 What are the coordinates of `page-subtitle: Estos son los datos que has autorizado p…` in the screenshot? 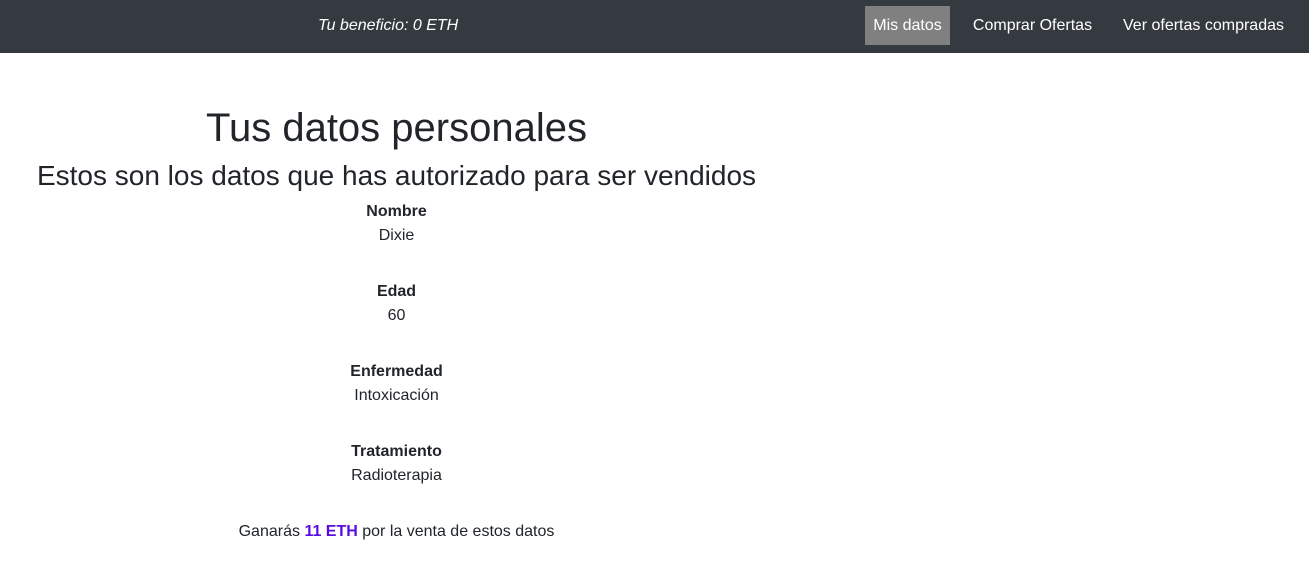 It's located at (396, 175).